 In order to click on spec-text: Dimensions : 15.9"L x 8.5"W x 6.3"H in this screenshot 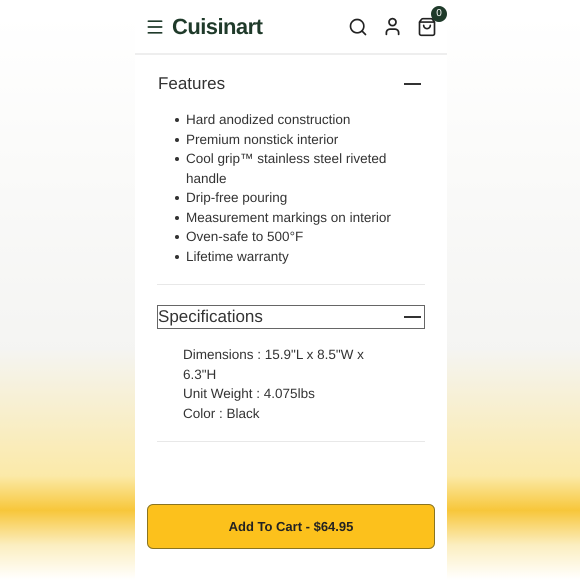, I will do `click(274, 365)`.